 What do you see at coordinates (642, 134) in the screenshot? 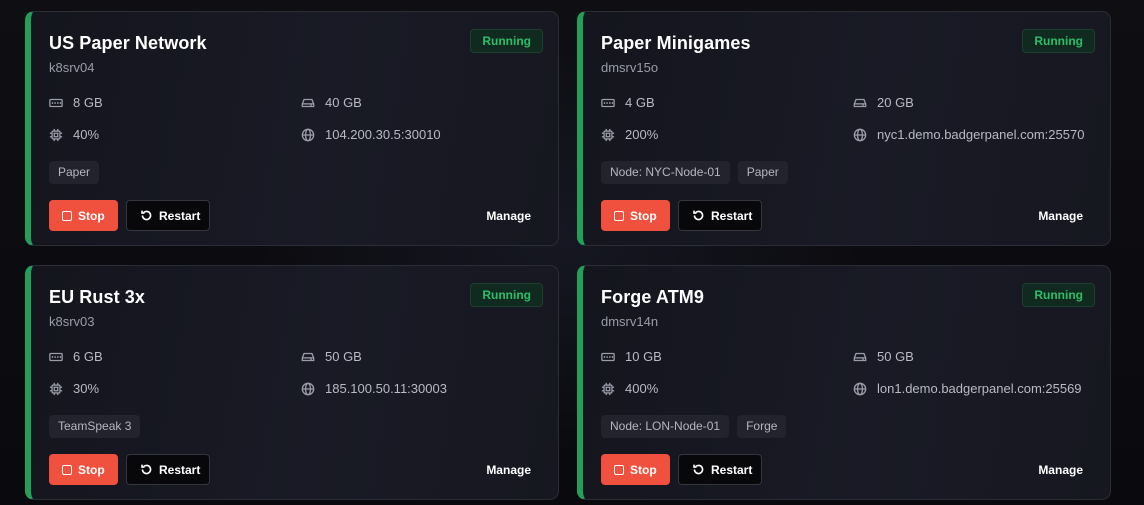
I see `cpu-value: 200%` at bounding box center [642, 134].